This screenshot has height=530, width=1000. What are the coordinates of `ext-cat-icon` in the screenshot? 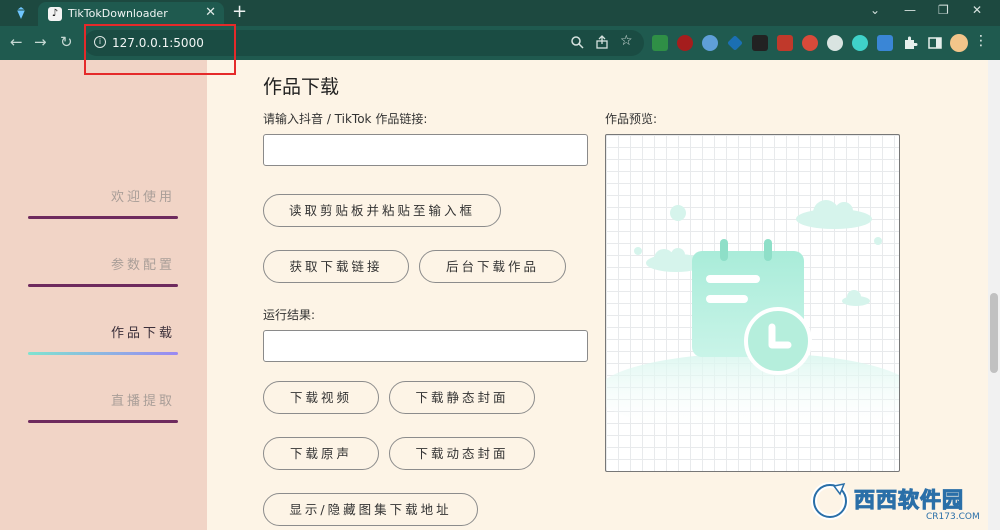 It's located at (835, 43).